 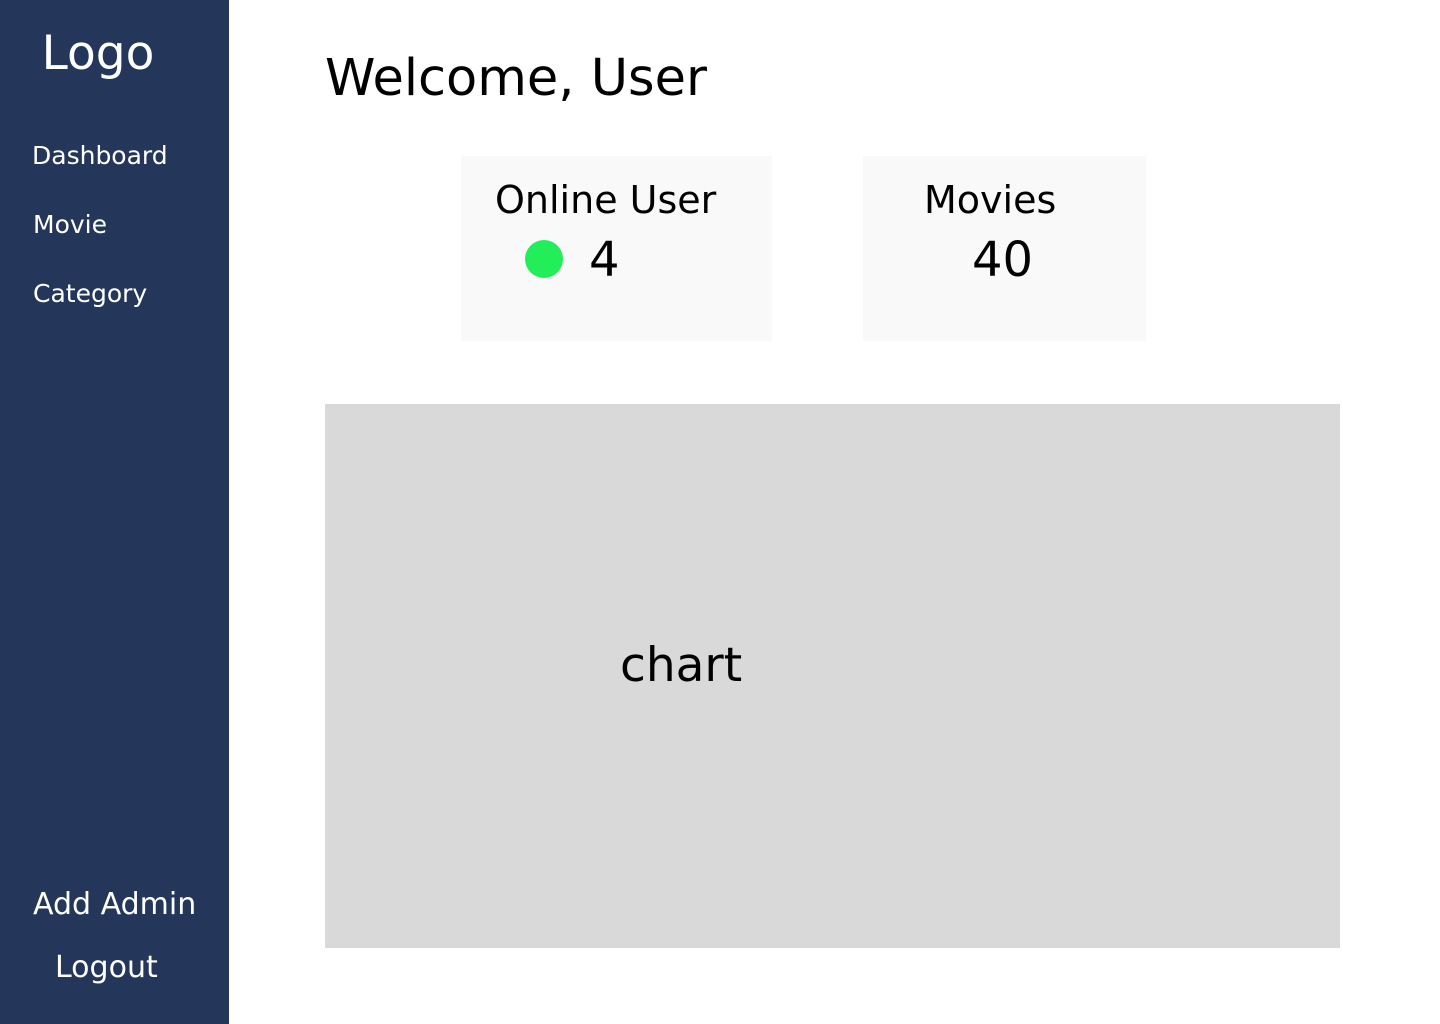 What do you see at coordinates (604, 260) in the screenshot?
I see `online-user-count: 4` at bounding box center [604, 260].